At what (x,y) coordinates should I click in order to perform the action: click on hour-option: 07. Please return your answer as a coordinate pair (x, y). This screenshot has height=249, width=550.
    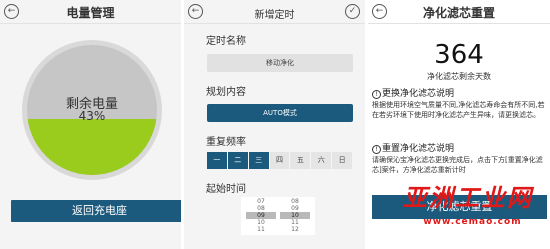
    Looking at the image, I should click on (261, 201).